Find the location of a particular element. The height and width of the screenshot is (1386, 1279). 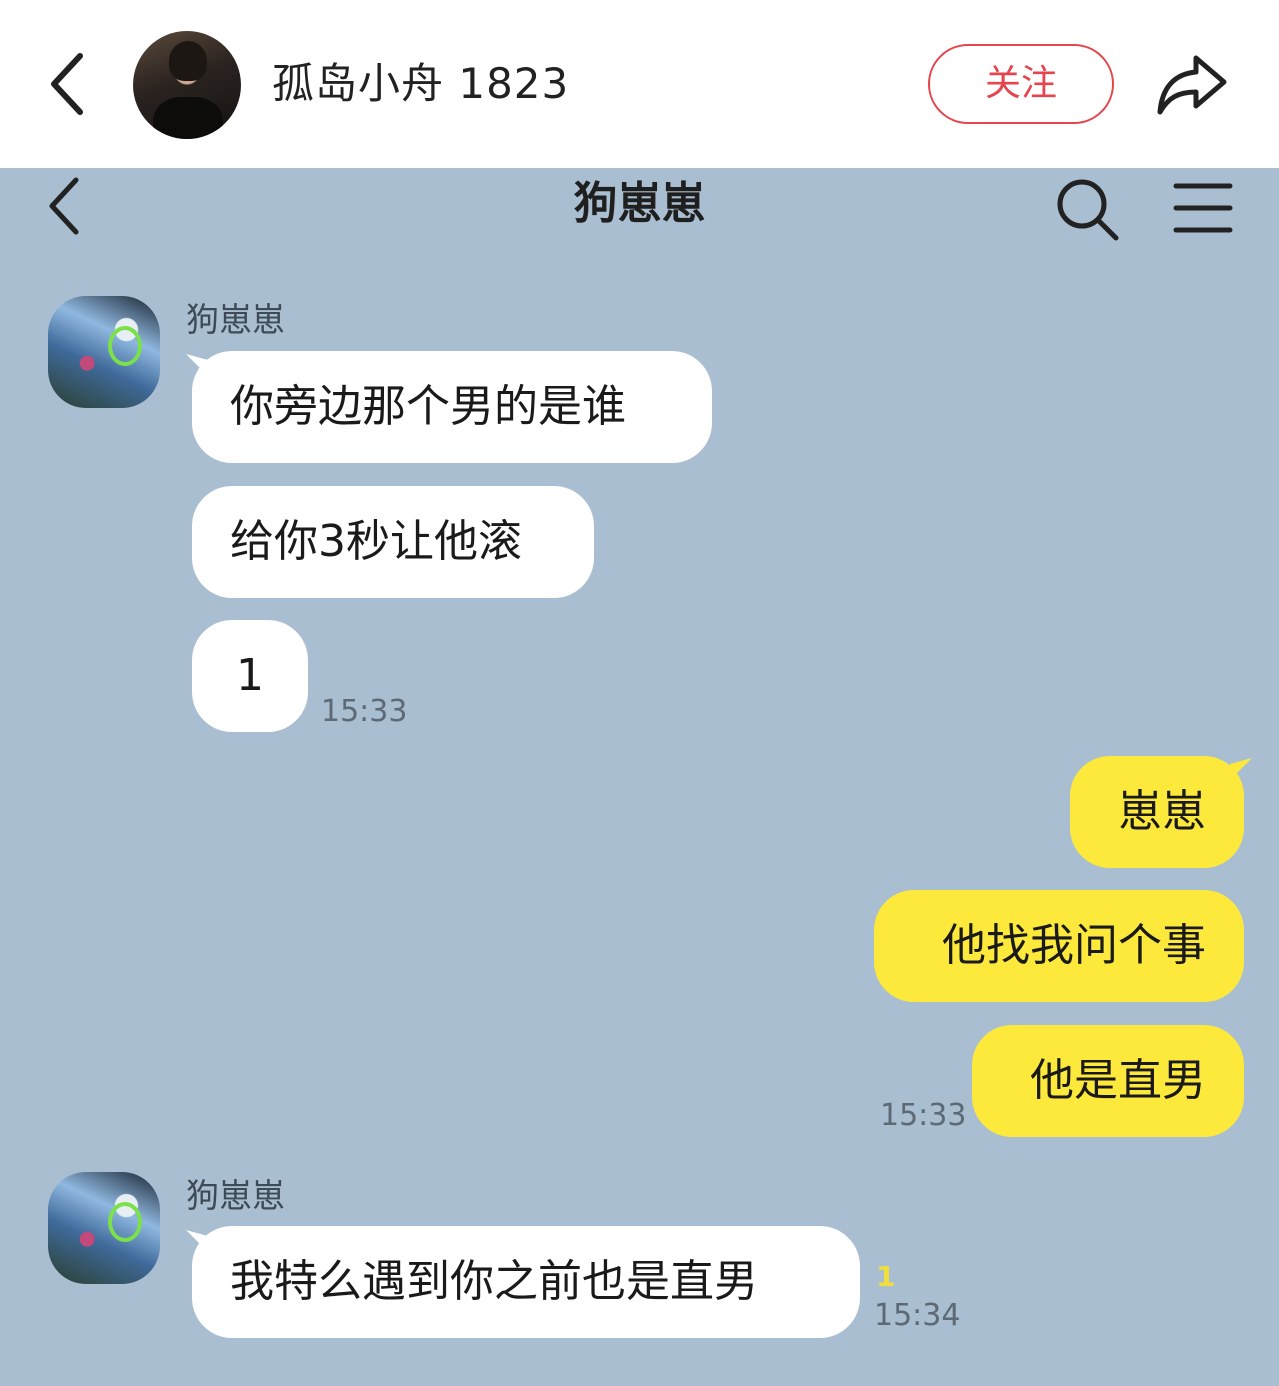

username: 孤岛小舟 1823 is located at coordinates (420, 84).